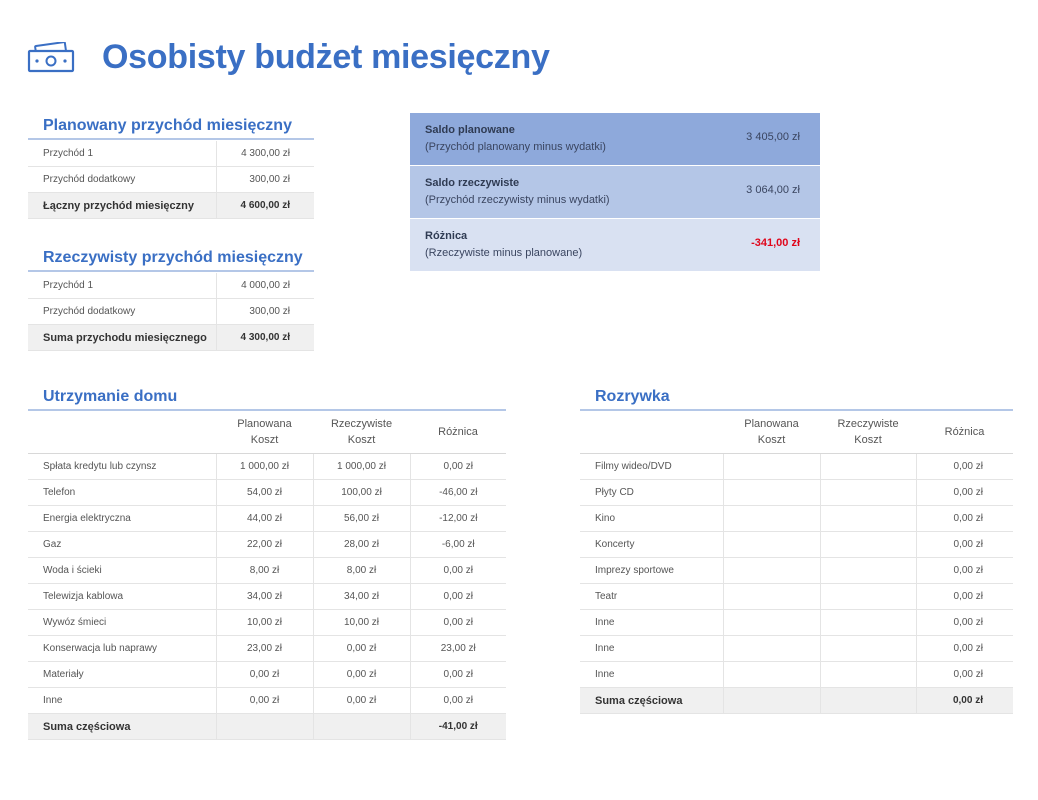 Image resolution: width=1038 pixels, height=800 pixels. I want to click on row-label: Teatr, so click(651, 596).